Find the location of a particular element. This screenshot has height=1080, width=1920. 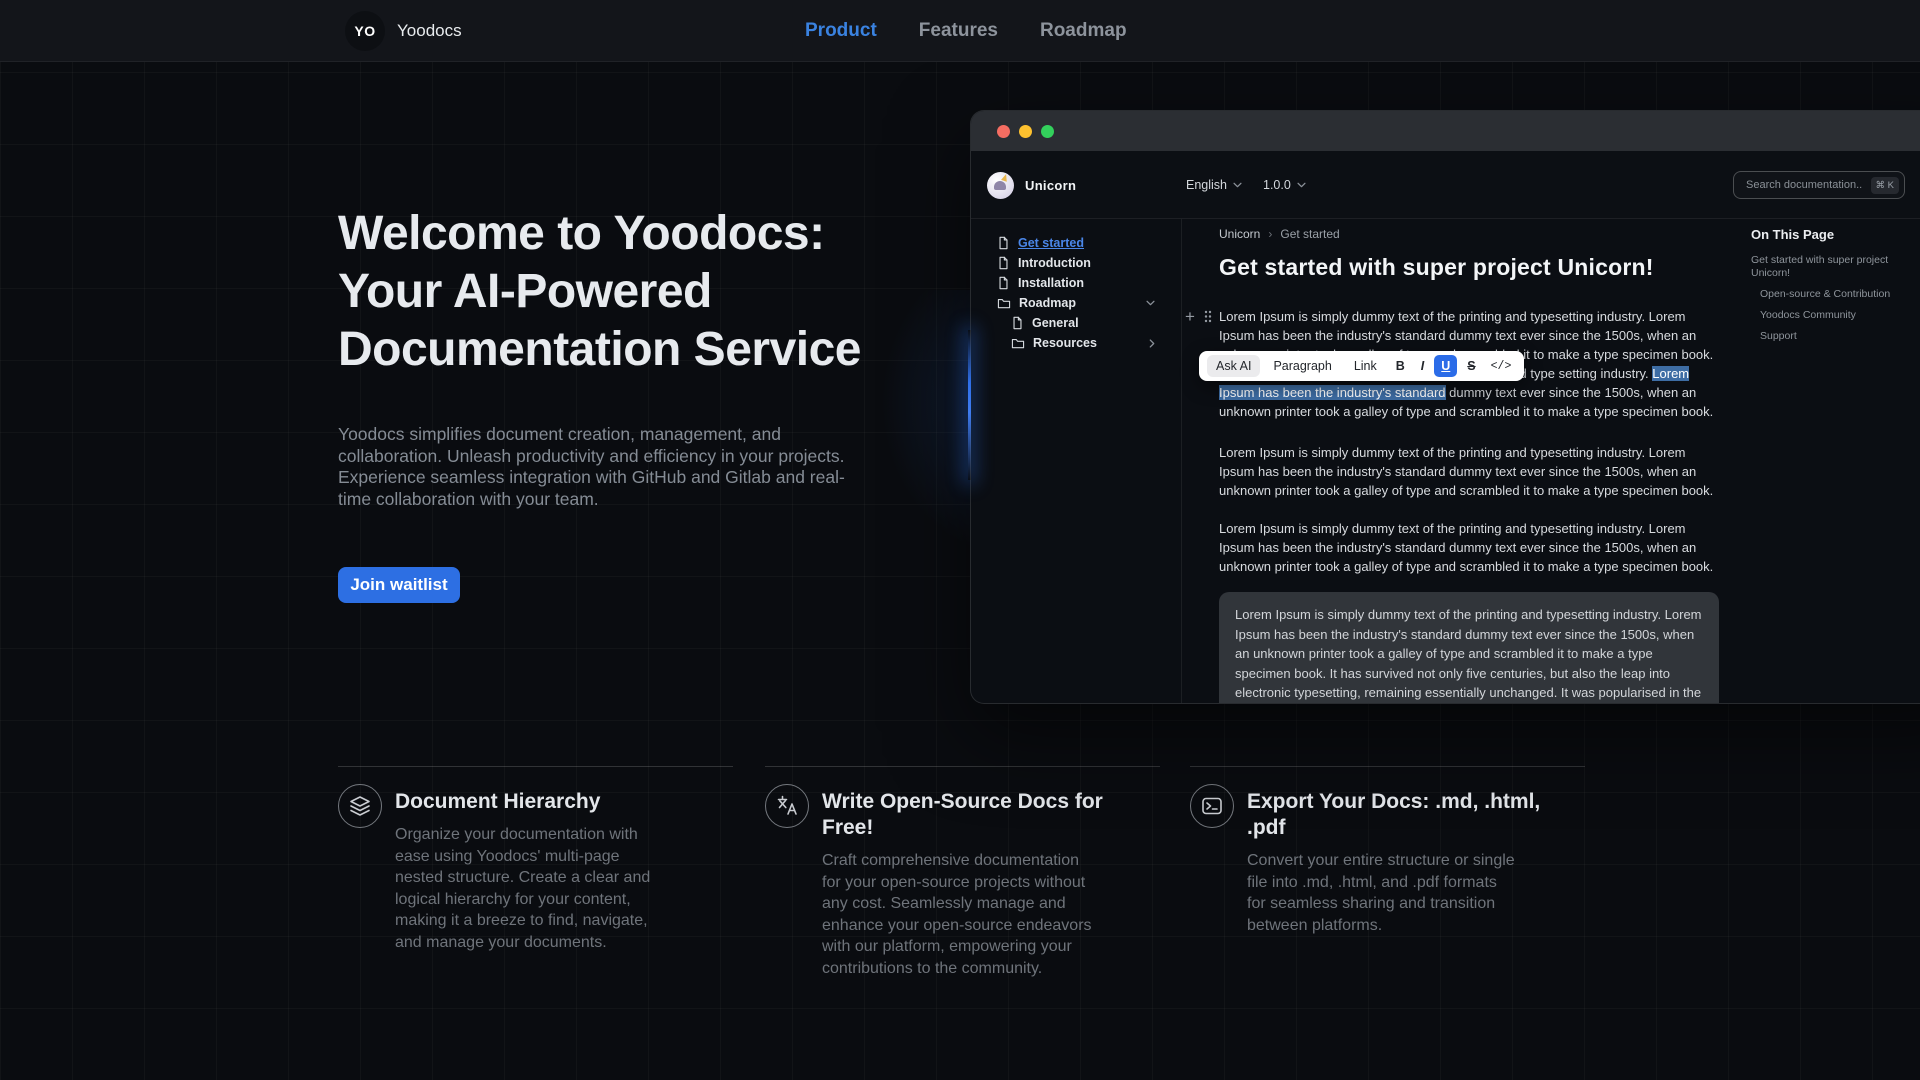

italic-button: I is located at coordinates (1422, 366).